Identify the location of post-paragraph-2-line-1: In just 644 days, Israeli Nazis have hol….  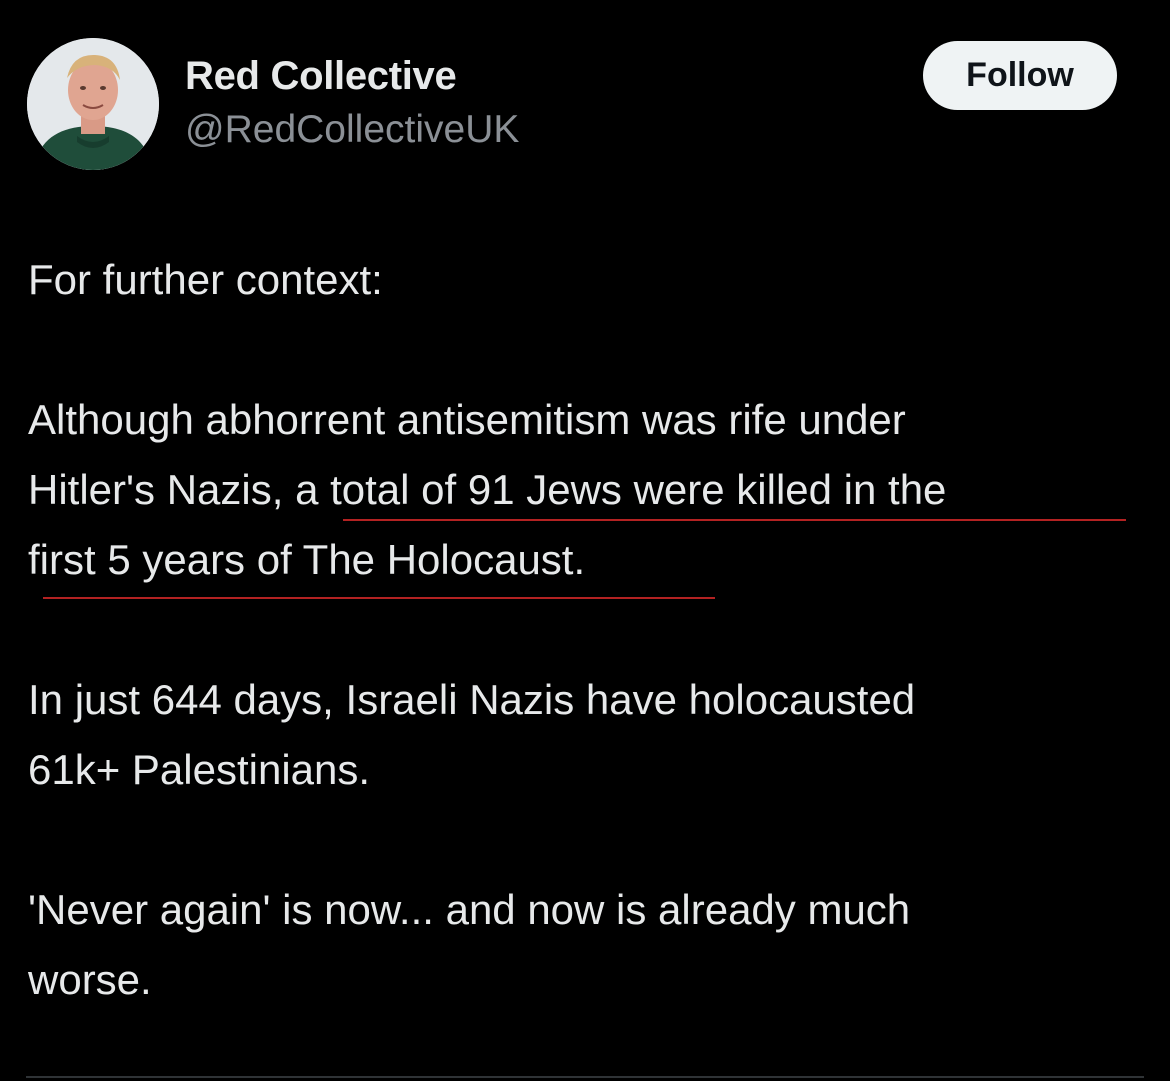
(472, 699).